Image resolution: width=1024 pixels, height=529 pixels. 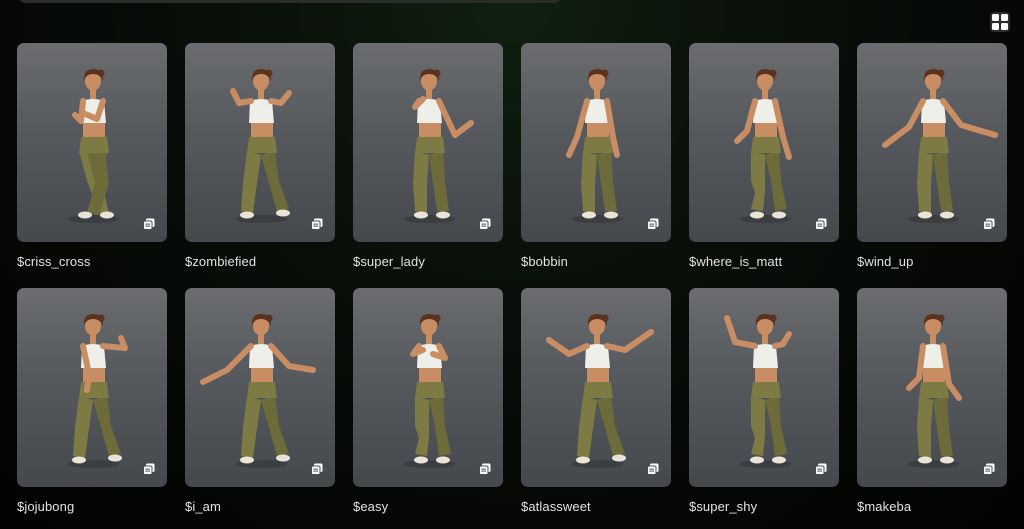 What do you see at coordinates (556, 506) in the screenshot?
I see `animation-label: $atlassweet` at bounding box center [556, 506].